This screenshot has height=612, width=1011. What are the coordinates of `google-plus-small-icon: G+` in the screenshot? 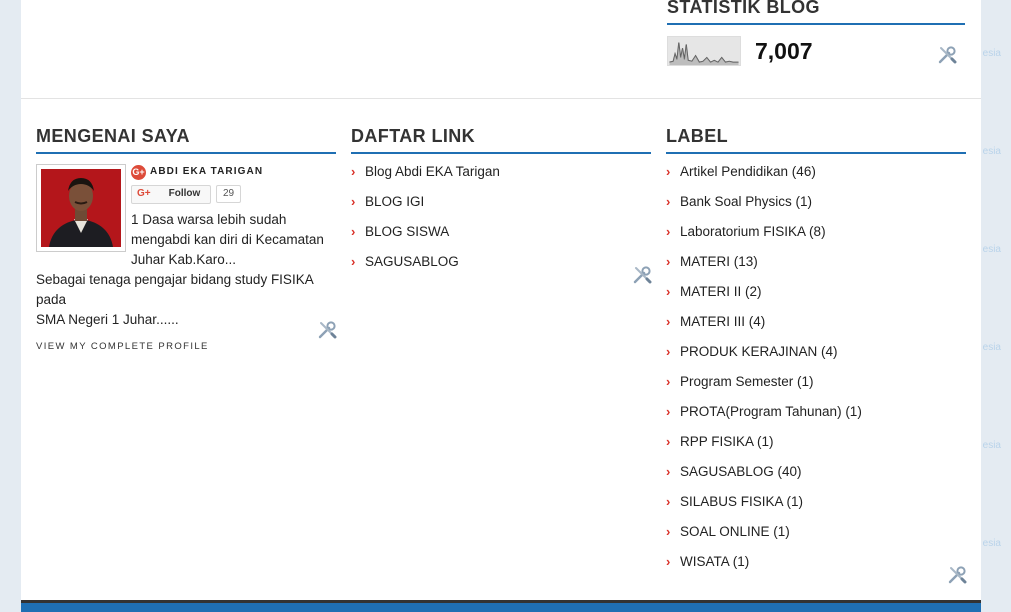 It's located at (144, 193).